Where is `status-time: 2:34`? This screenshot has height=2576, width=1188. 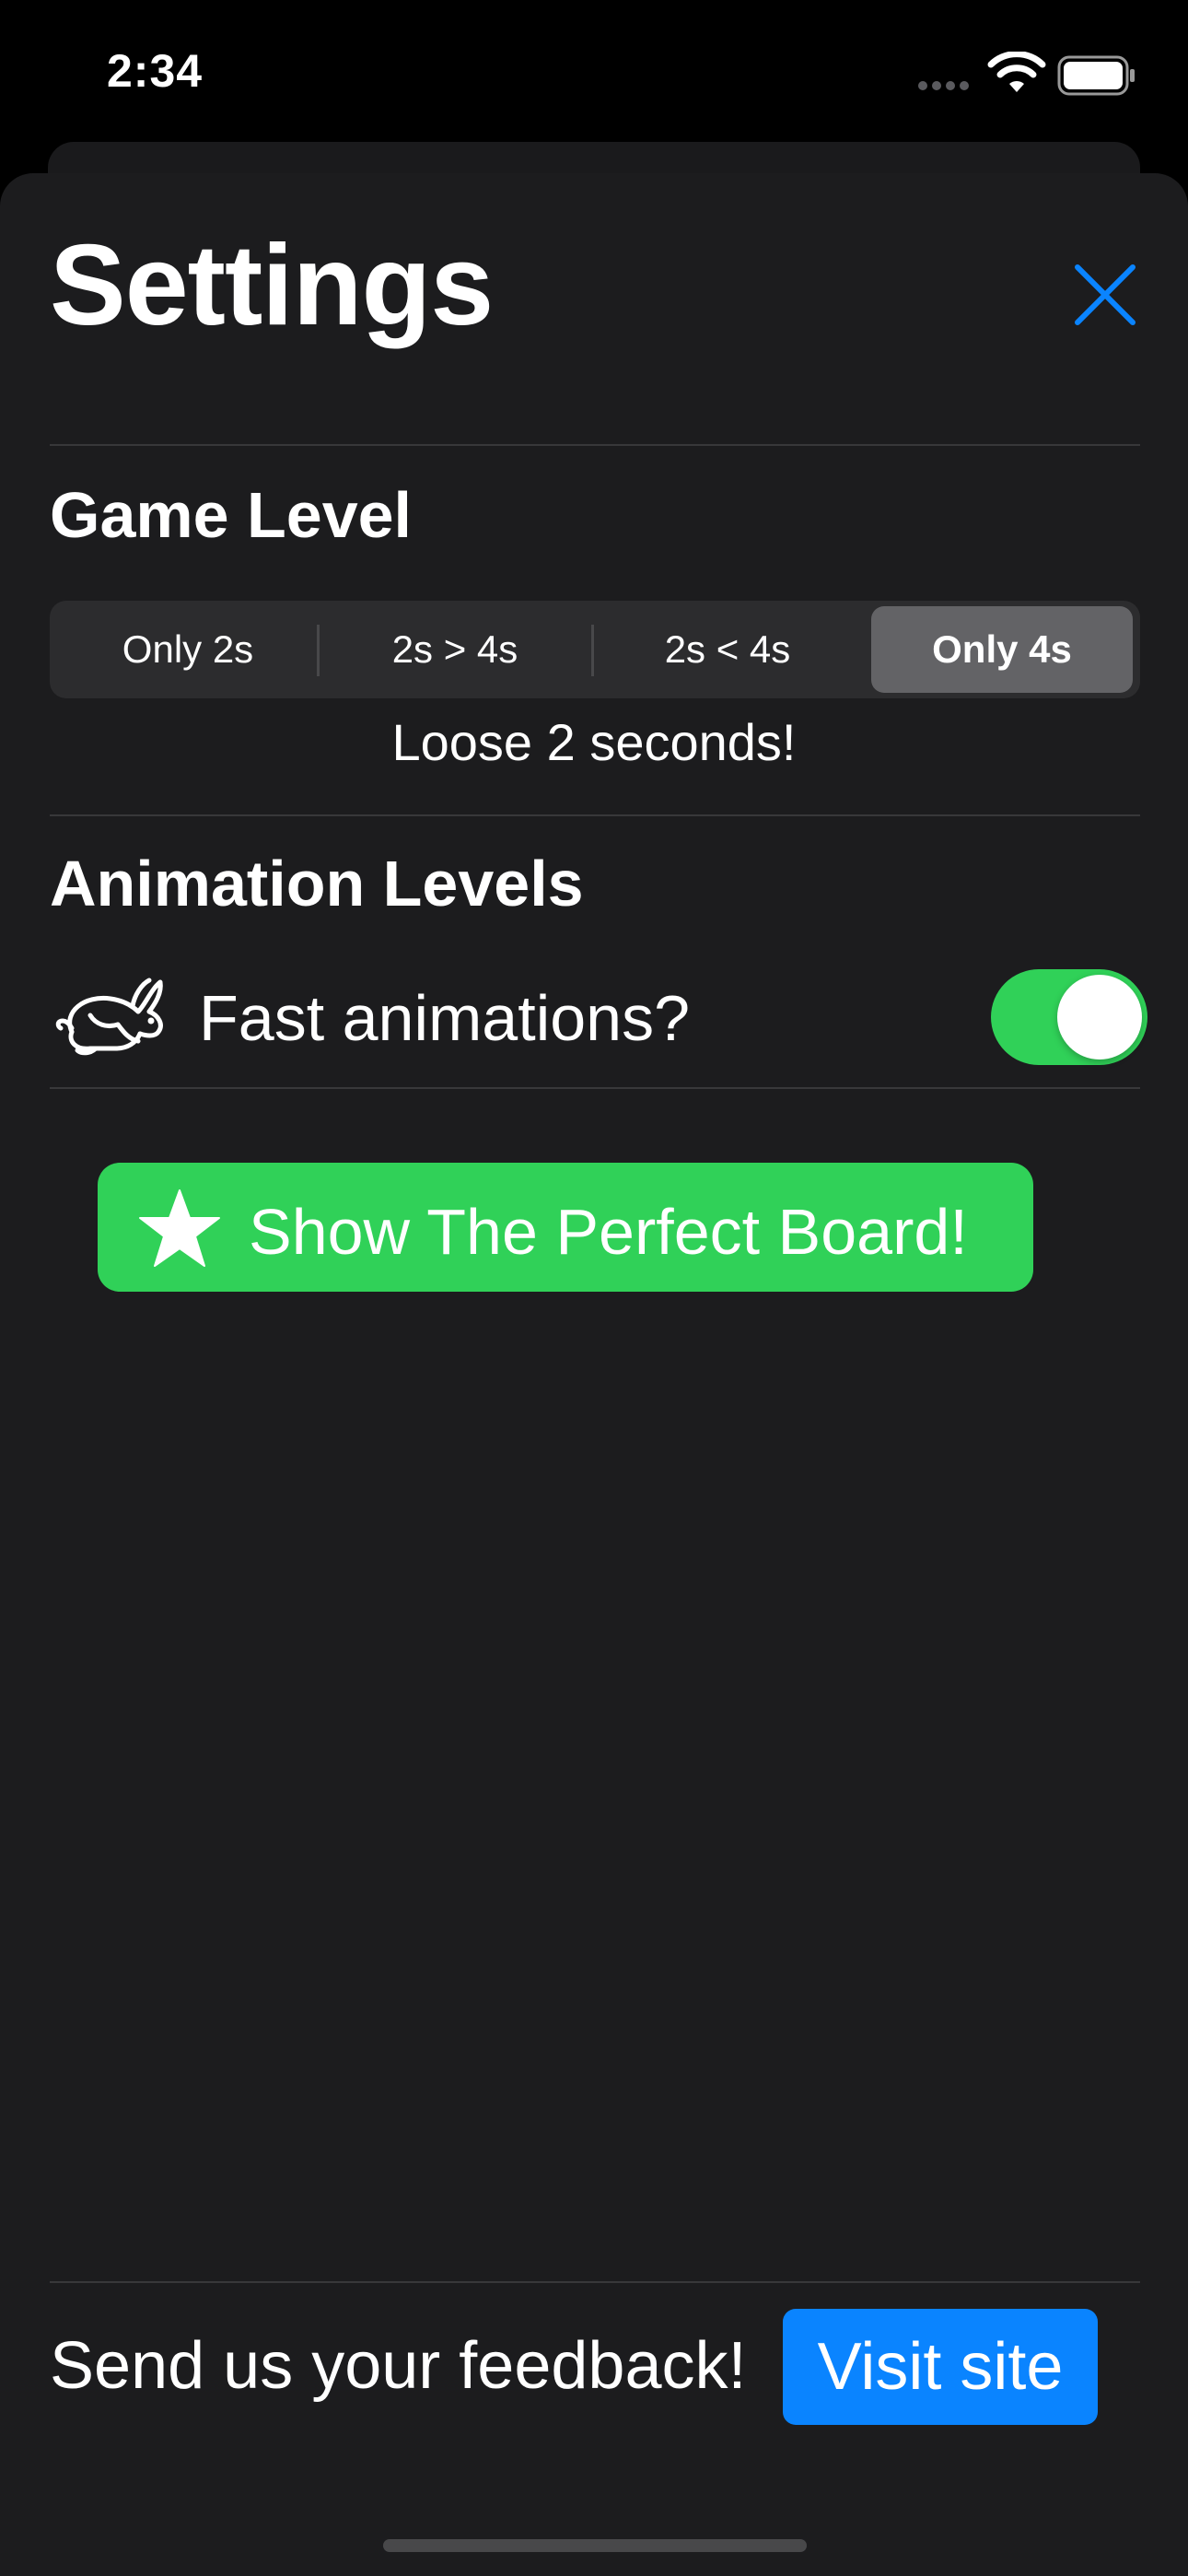
status-time: 2:34 is located at coordinates (155, 71).